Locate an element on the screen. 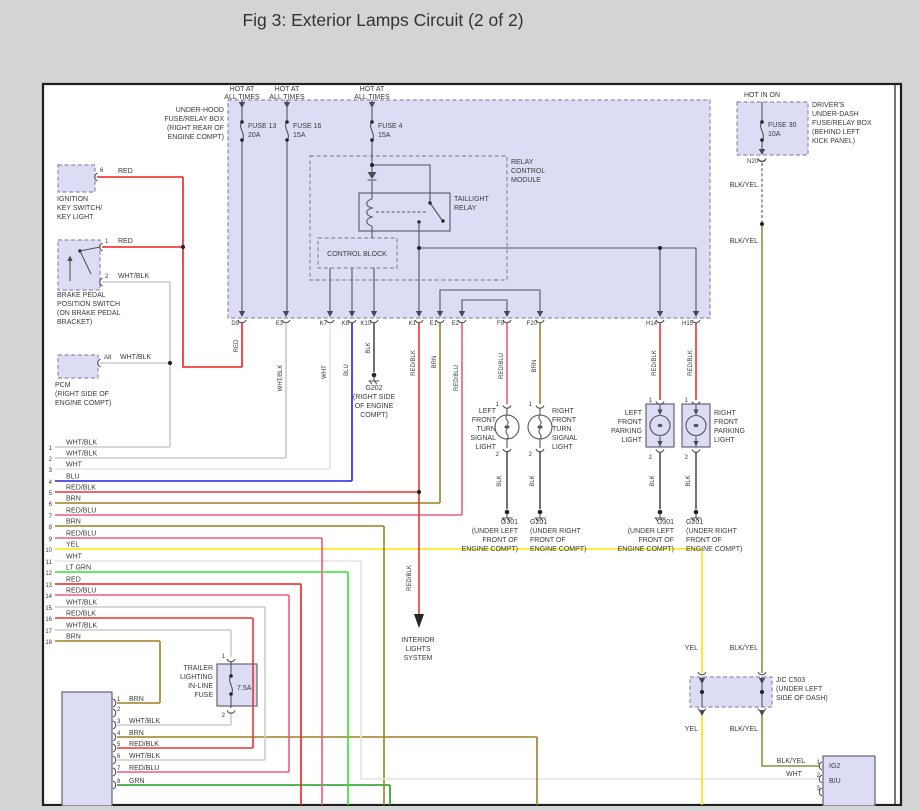  svg-text: COMPT) is located at coordinates (374, 415).